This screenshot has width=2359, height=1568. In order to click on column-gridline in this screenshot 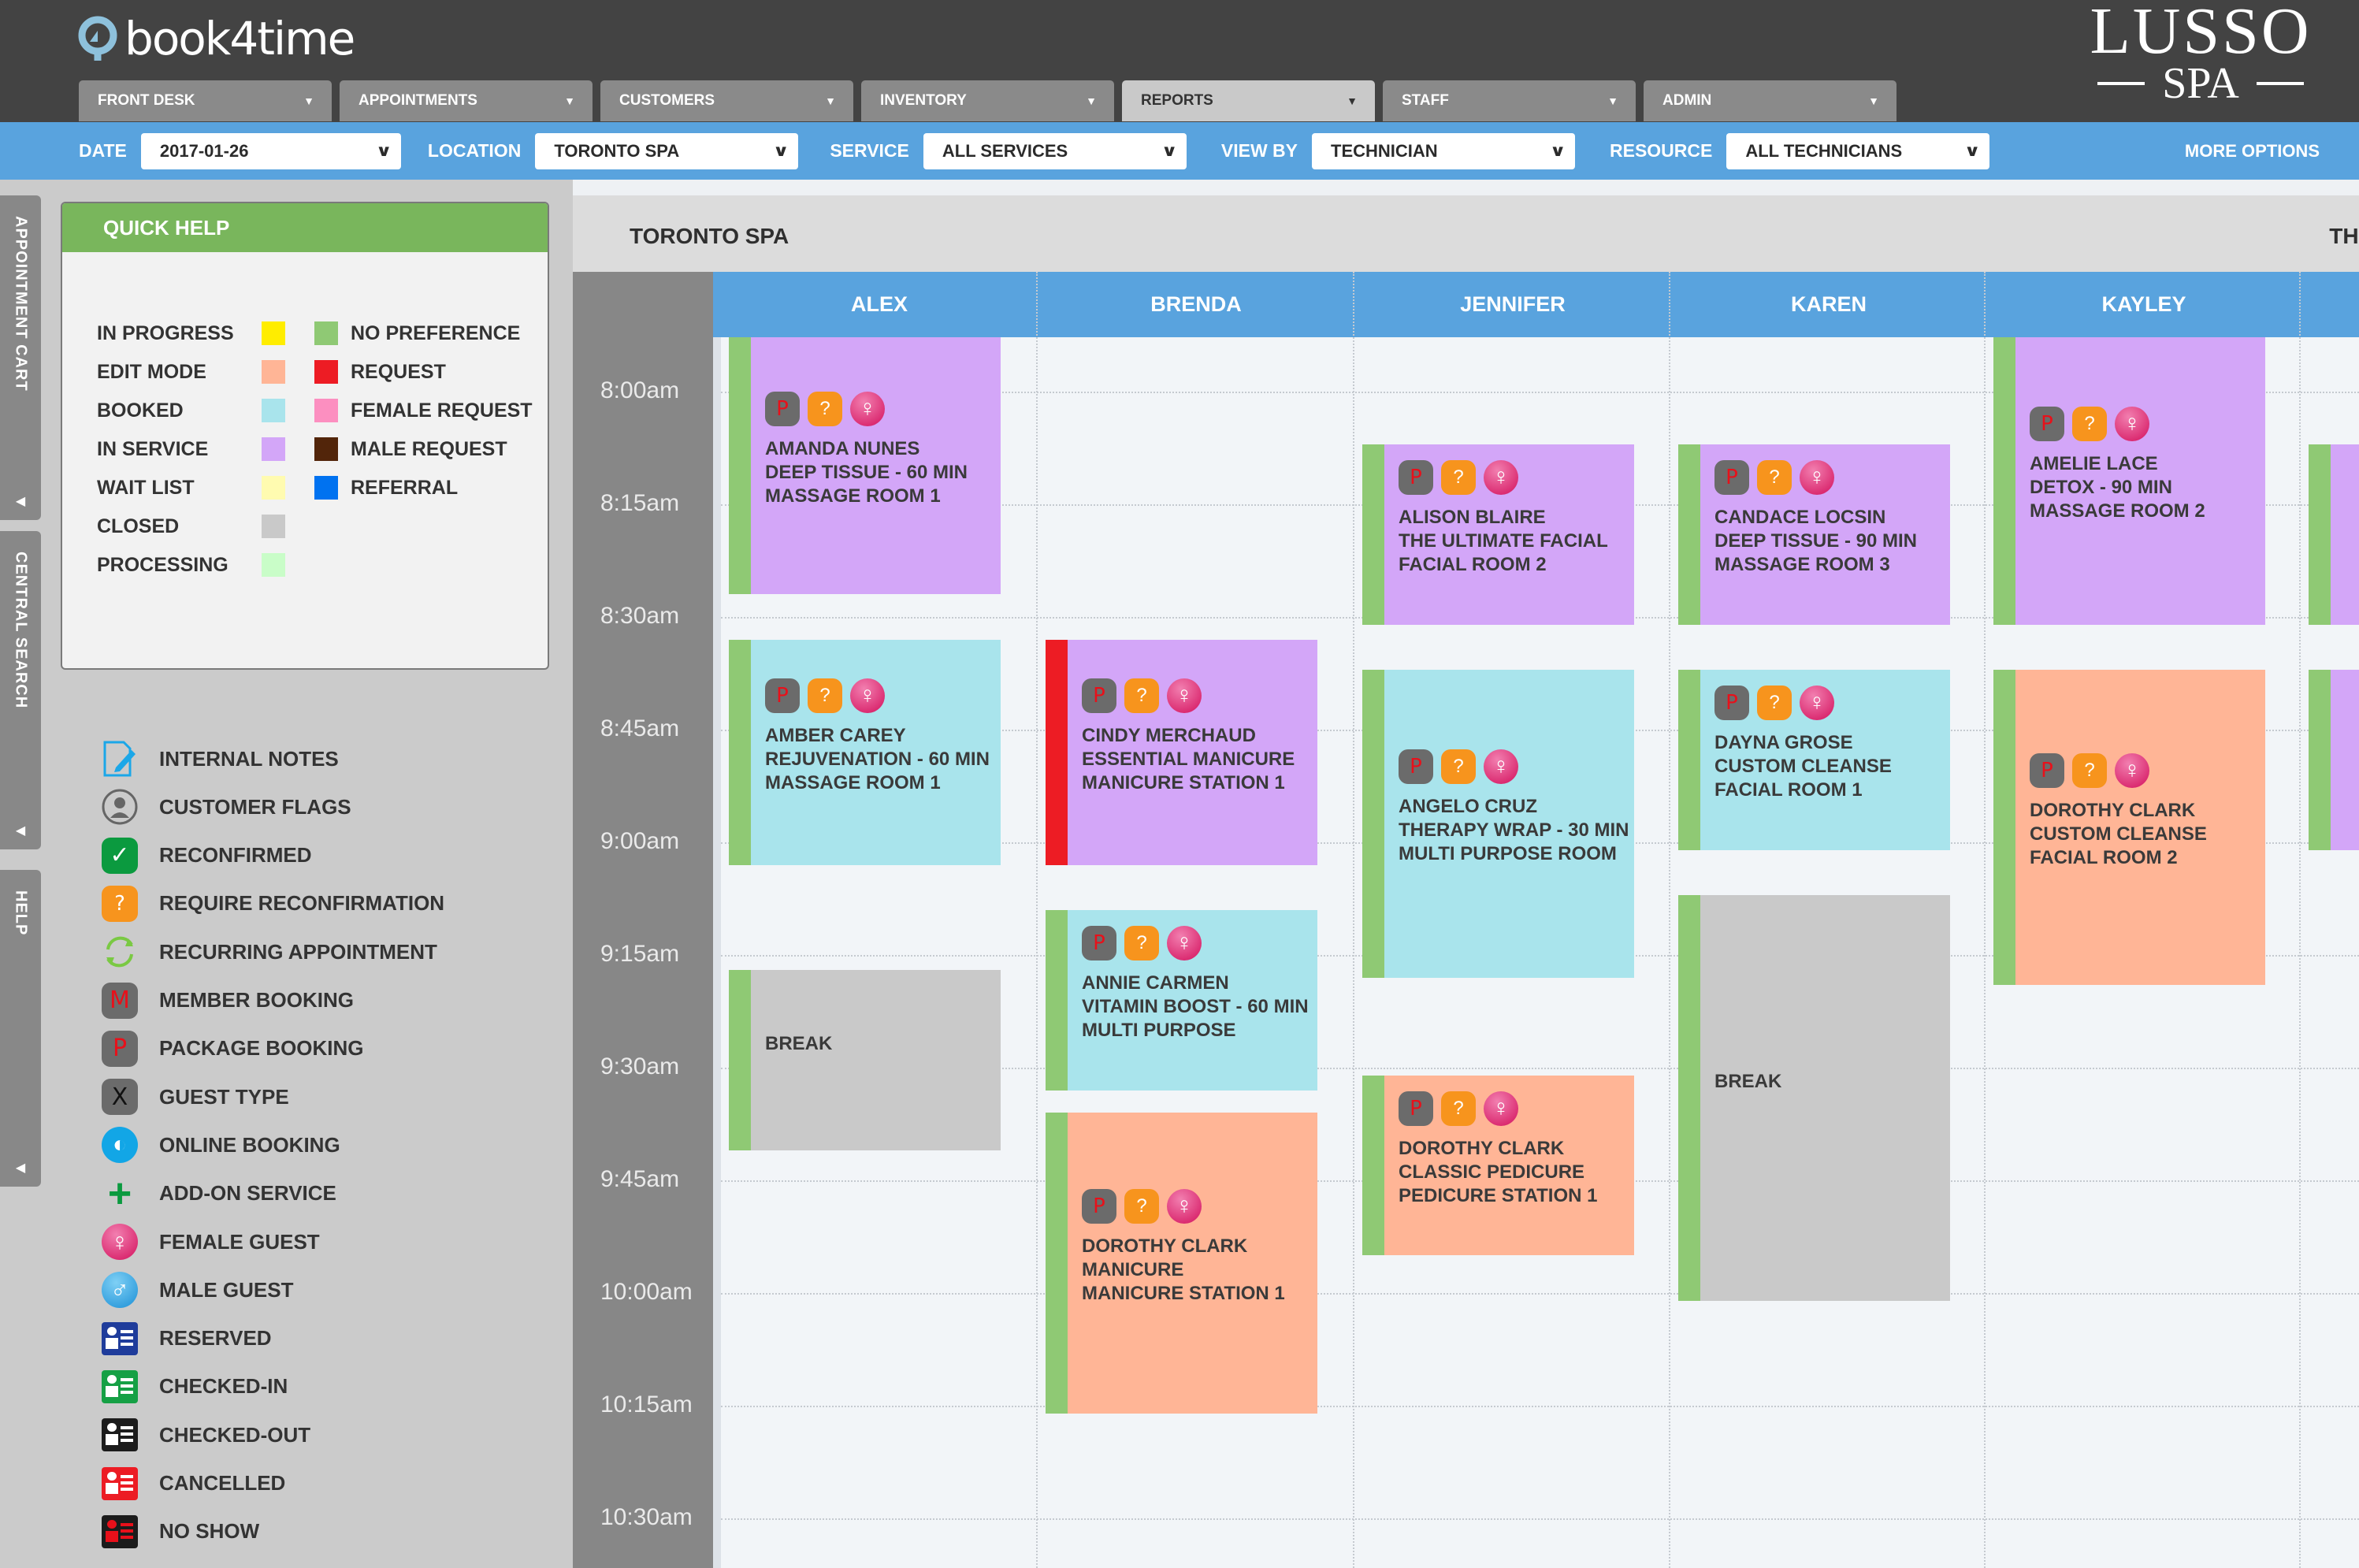, I will do `click(2300, 920)`.